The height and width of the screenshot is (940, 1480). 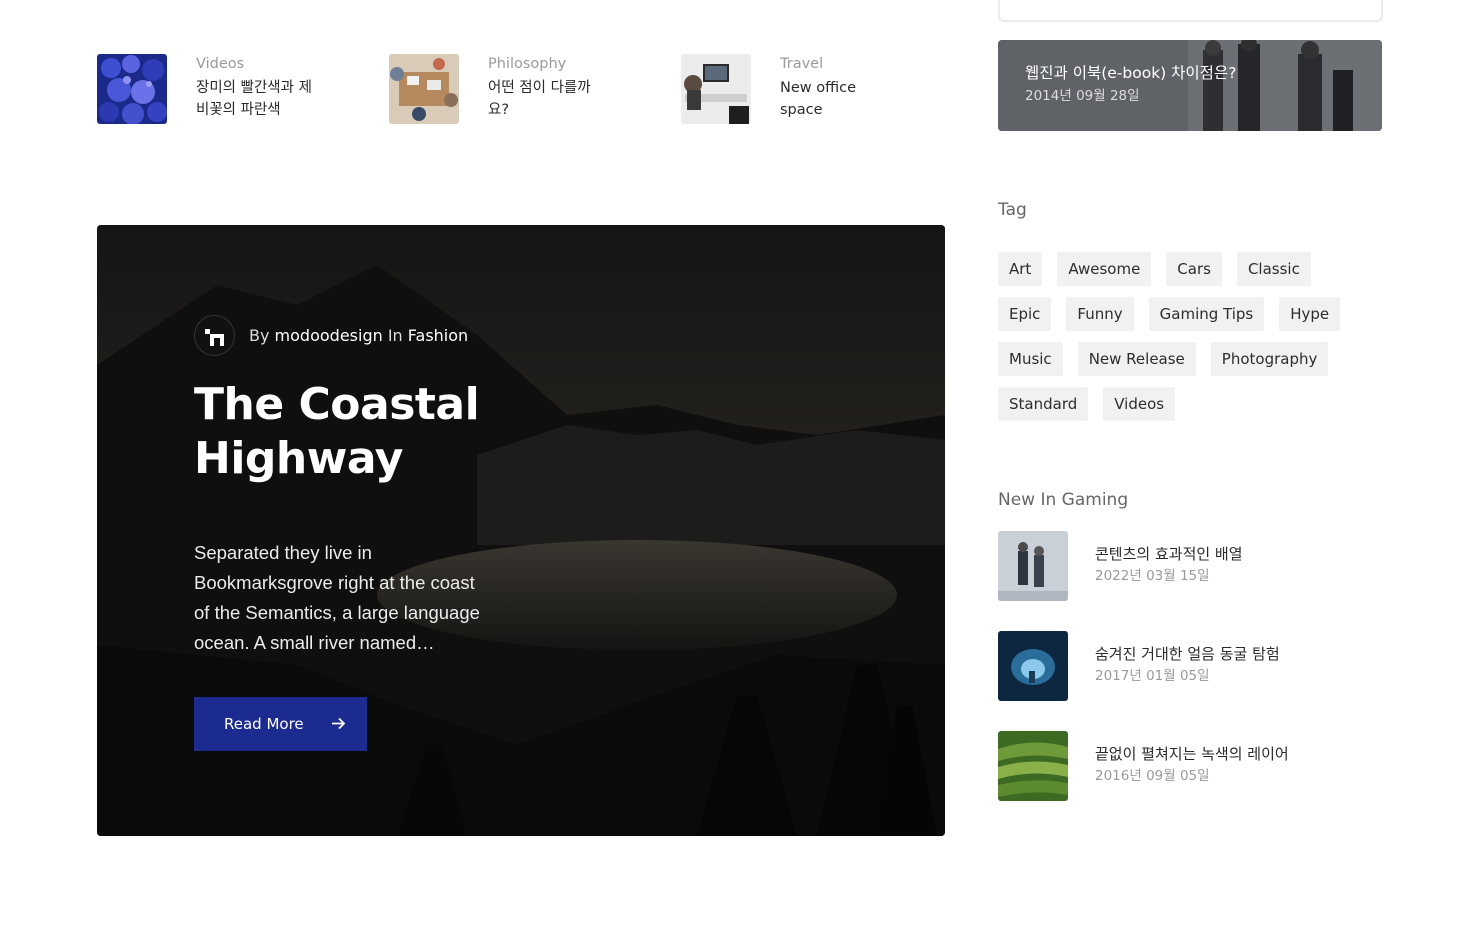 What do you see at coordinates (1033, 666) in the screenshot?
I see `ice-cave-photo` at bounding box center [1033, 666].